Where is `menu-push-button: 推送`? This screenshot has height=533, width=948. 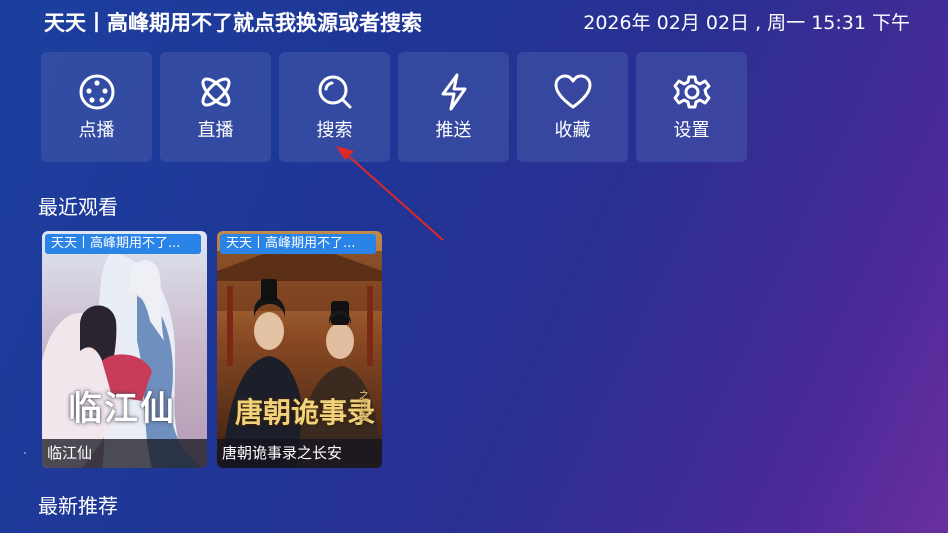 menu-push-button: 推送 is located at coordinates (453, 107).